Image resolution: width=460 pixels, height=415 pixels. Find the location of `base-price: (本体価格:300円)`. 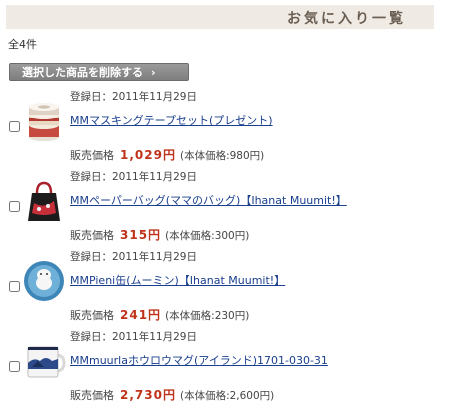

base-price: (本体価格:300円) is located at coordinates (207, 236).